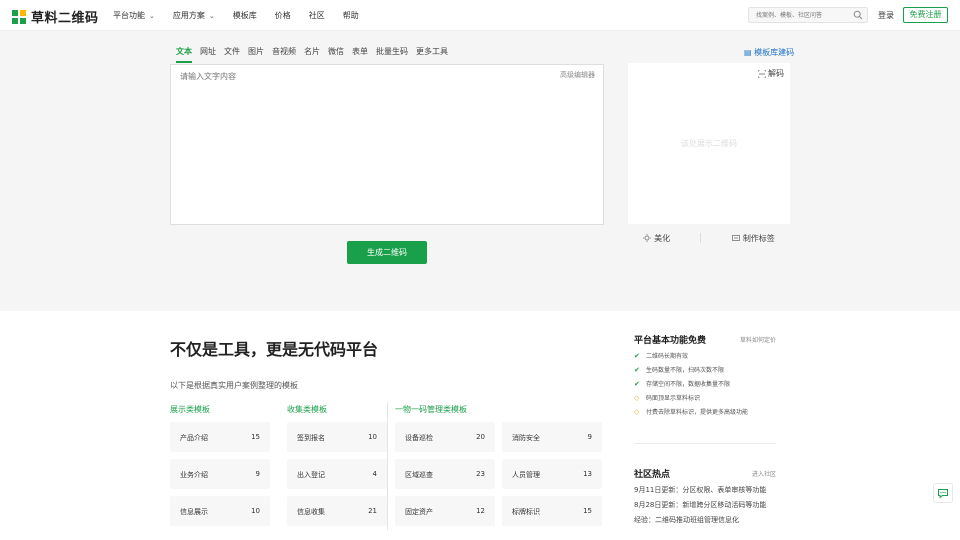 This screenshot has width=960, height=540. I want to click on text-editor: 高级编辑器, so click(387, 144).